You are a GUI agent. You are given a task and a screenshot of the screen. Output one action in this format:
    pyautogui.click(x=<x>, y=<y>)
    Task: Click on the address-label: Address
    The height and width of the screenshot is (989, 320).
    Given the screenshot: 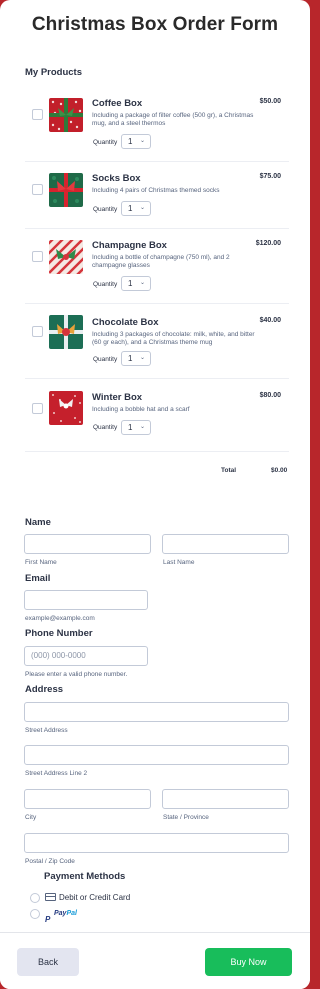 What is the action you would take?
    pyautogui.click(x=44, y=689)
    